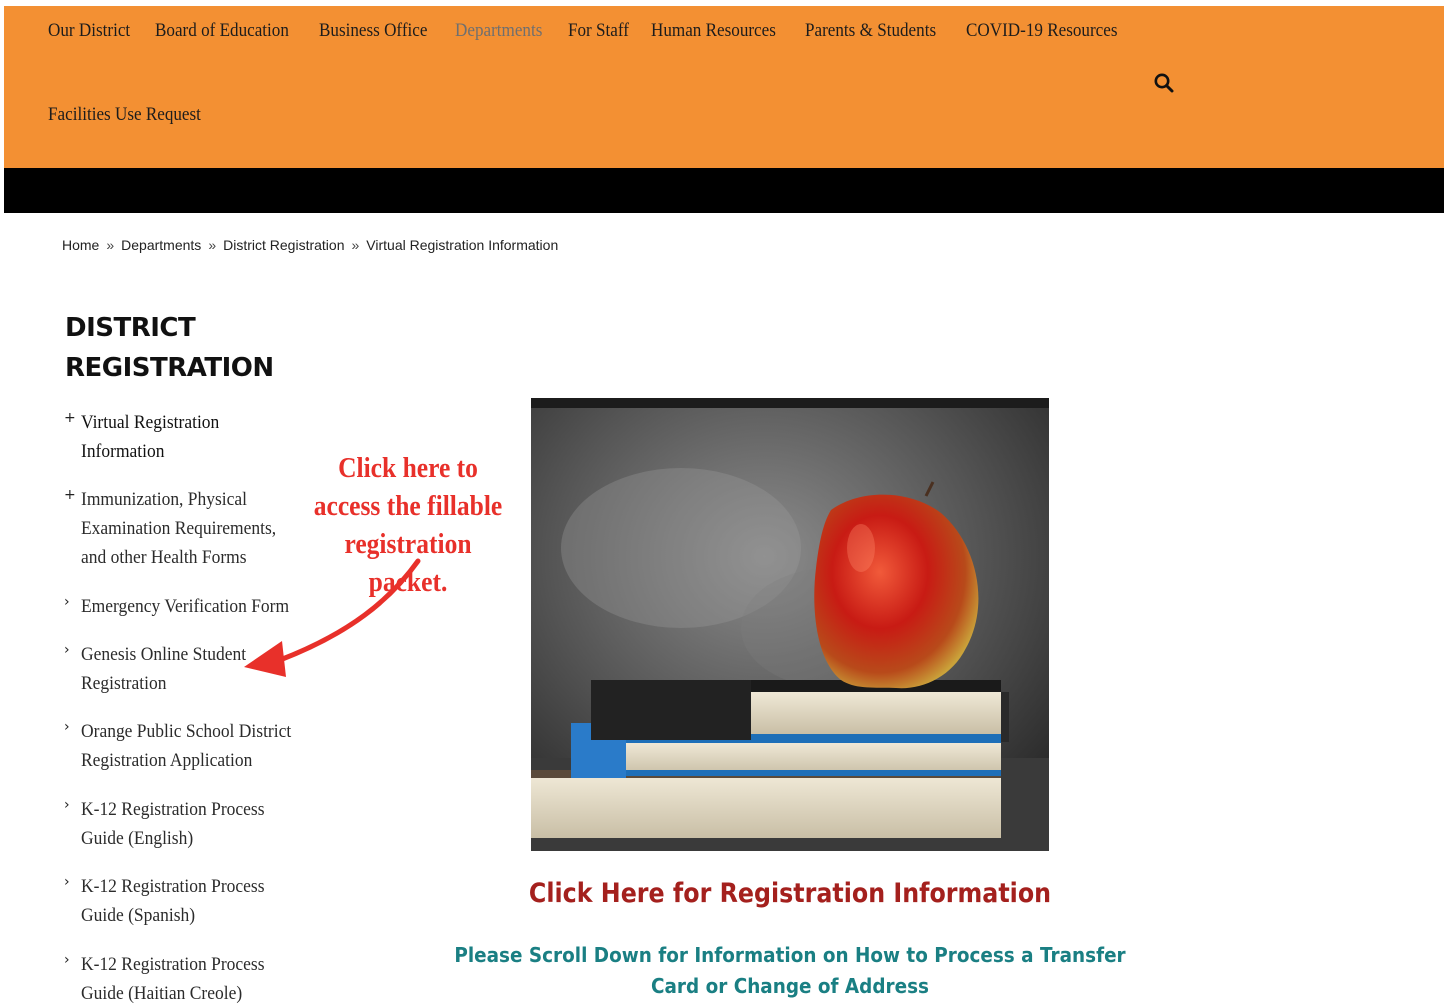 Image resolution: width=1447 pixels, height=1008 pixels. I want to click on nav-item-departments: Departments, so click(498, 31).